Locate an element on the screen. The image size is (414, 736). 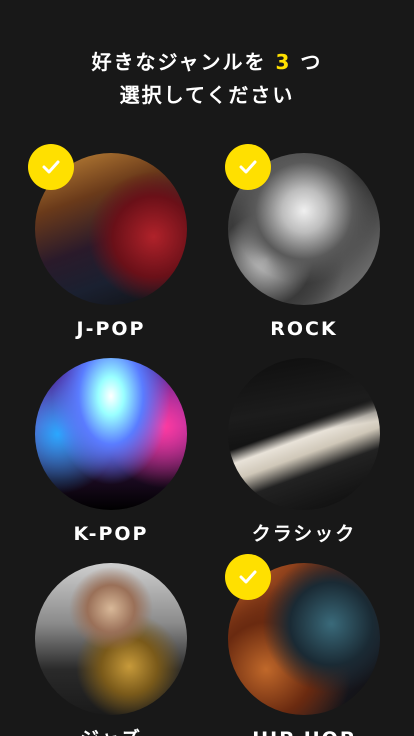
genre-label-jpop: J-POP is located at coordinates (111, 329).